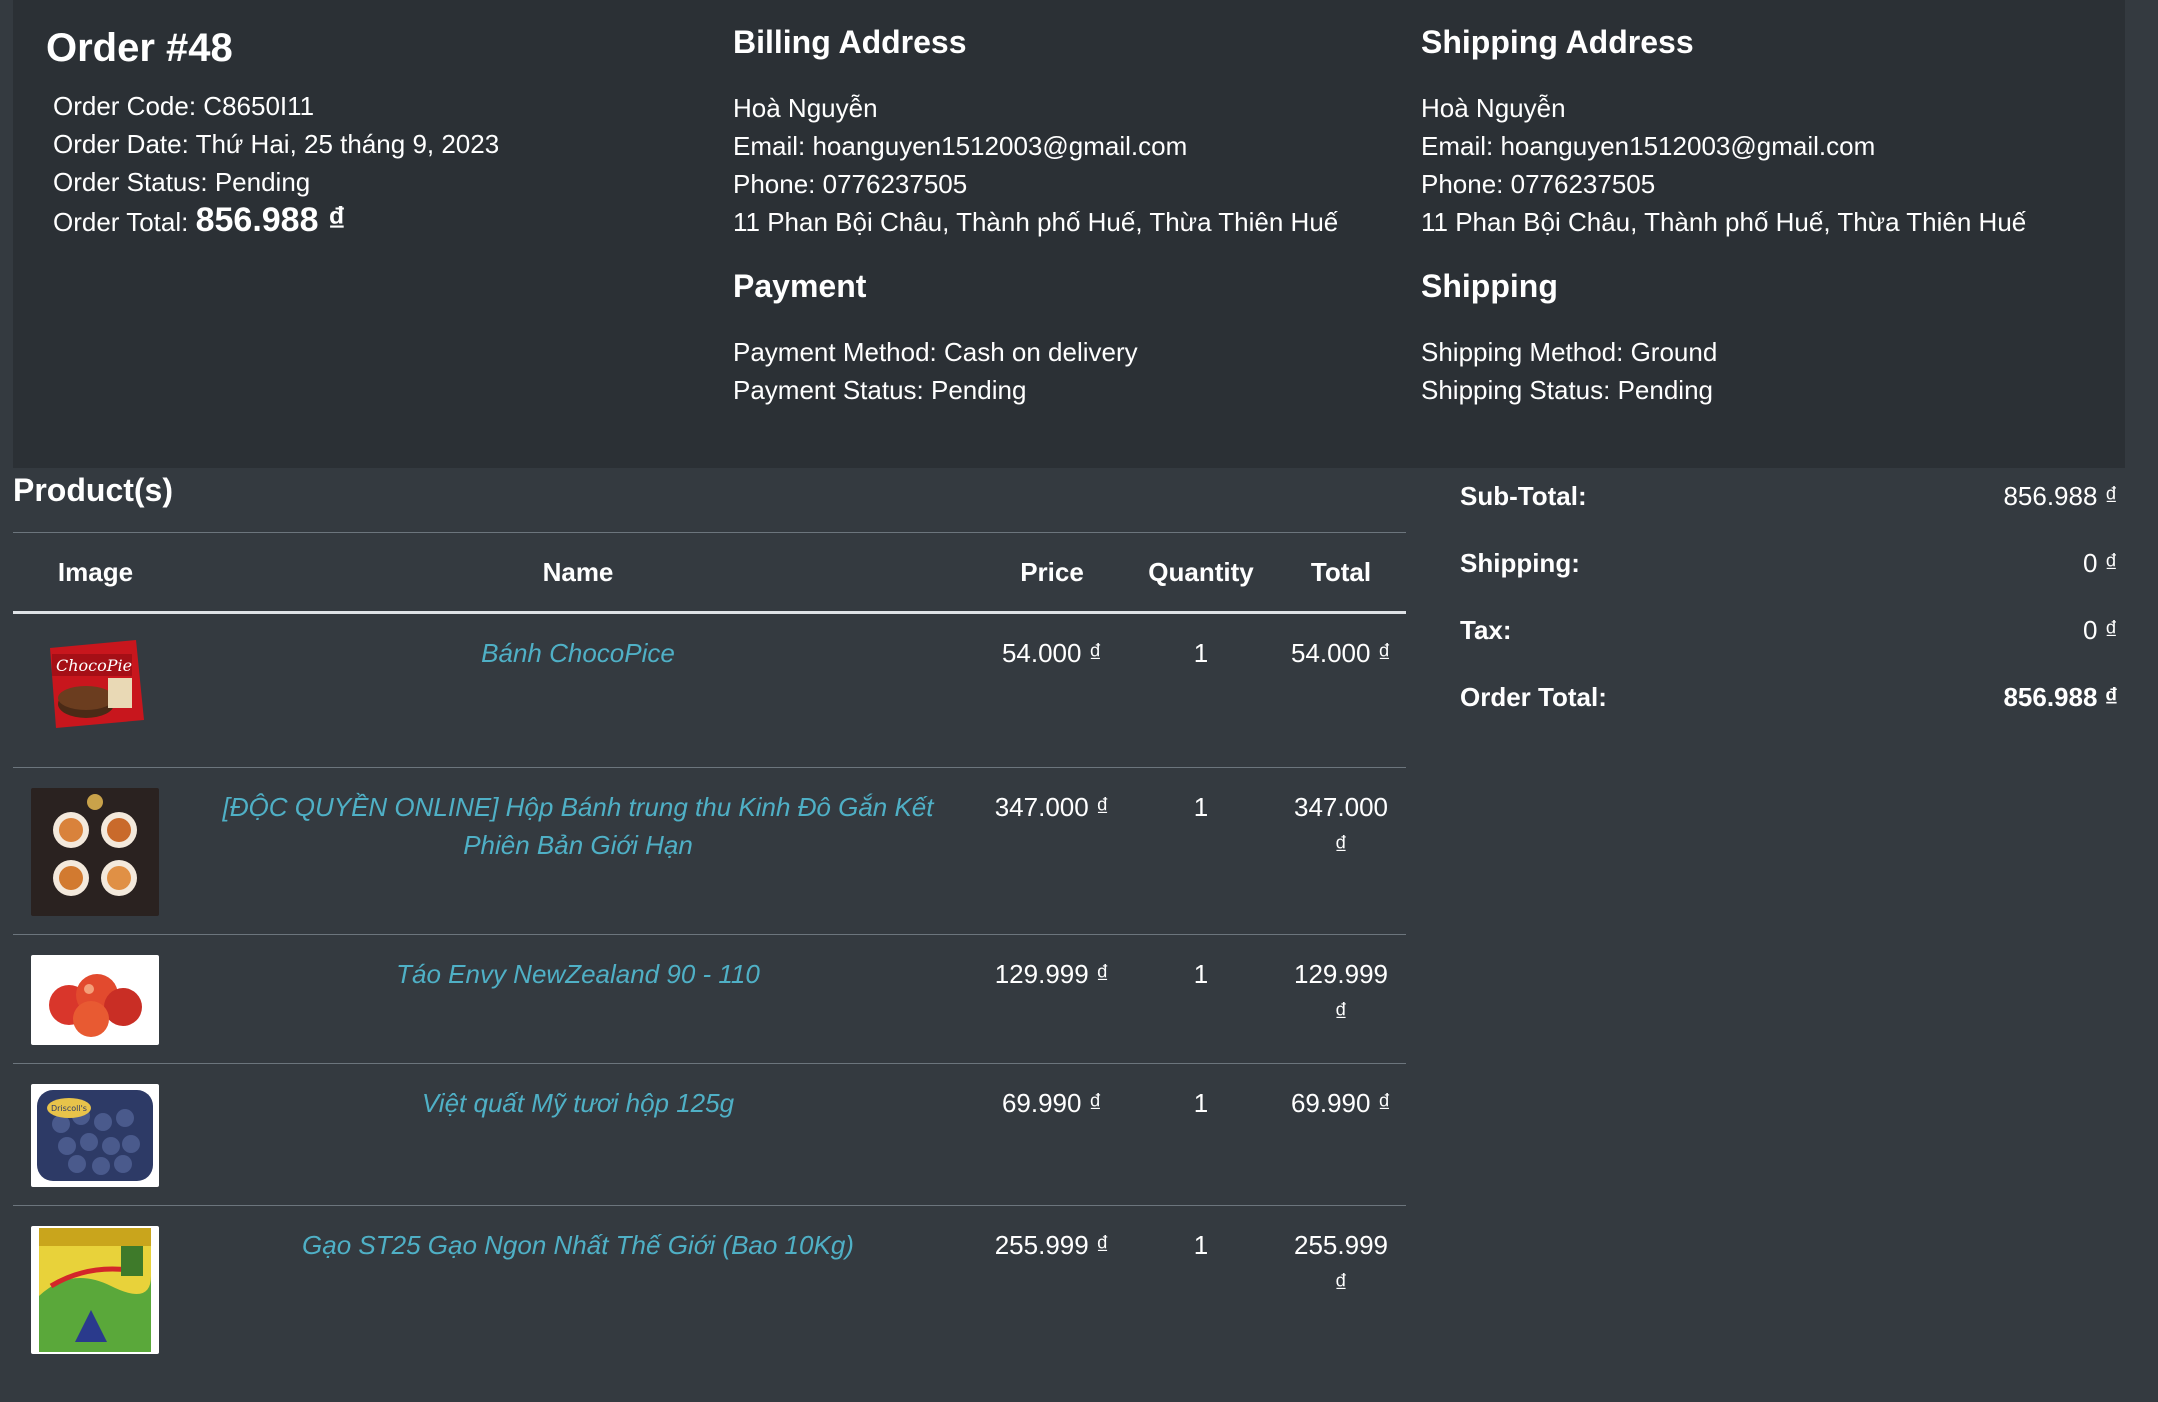 This screenshot has width=2158, height=1402. Describe the element at coordinates (1341, 690) in the screenshot. I see `product-total-cell: 54.000 ₫` at that location.